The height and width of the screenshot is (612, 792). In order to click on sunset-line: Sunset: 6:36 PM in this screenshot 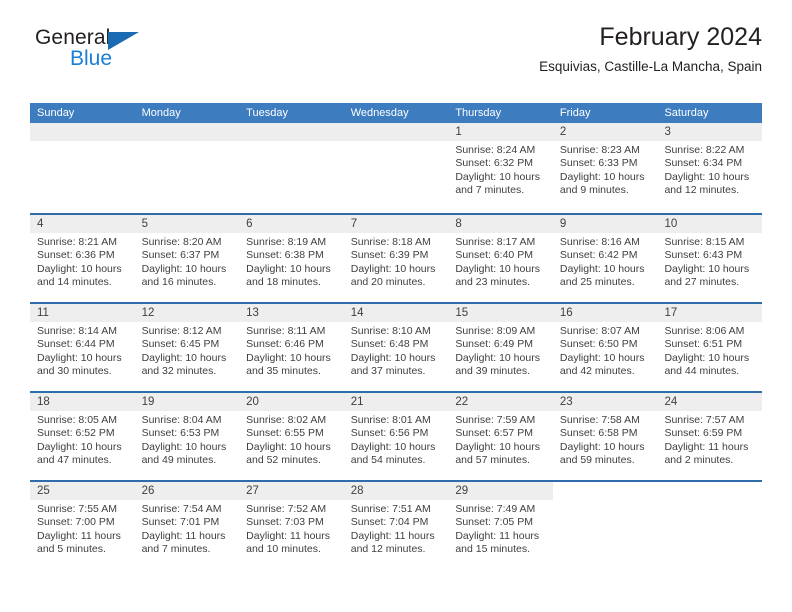, I will do `click(76, 255)`.